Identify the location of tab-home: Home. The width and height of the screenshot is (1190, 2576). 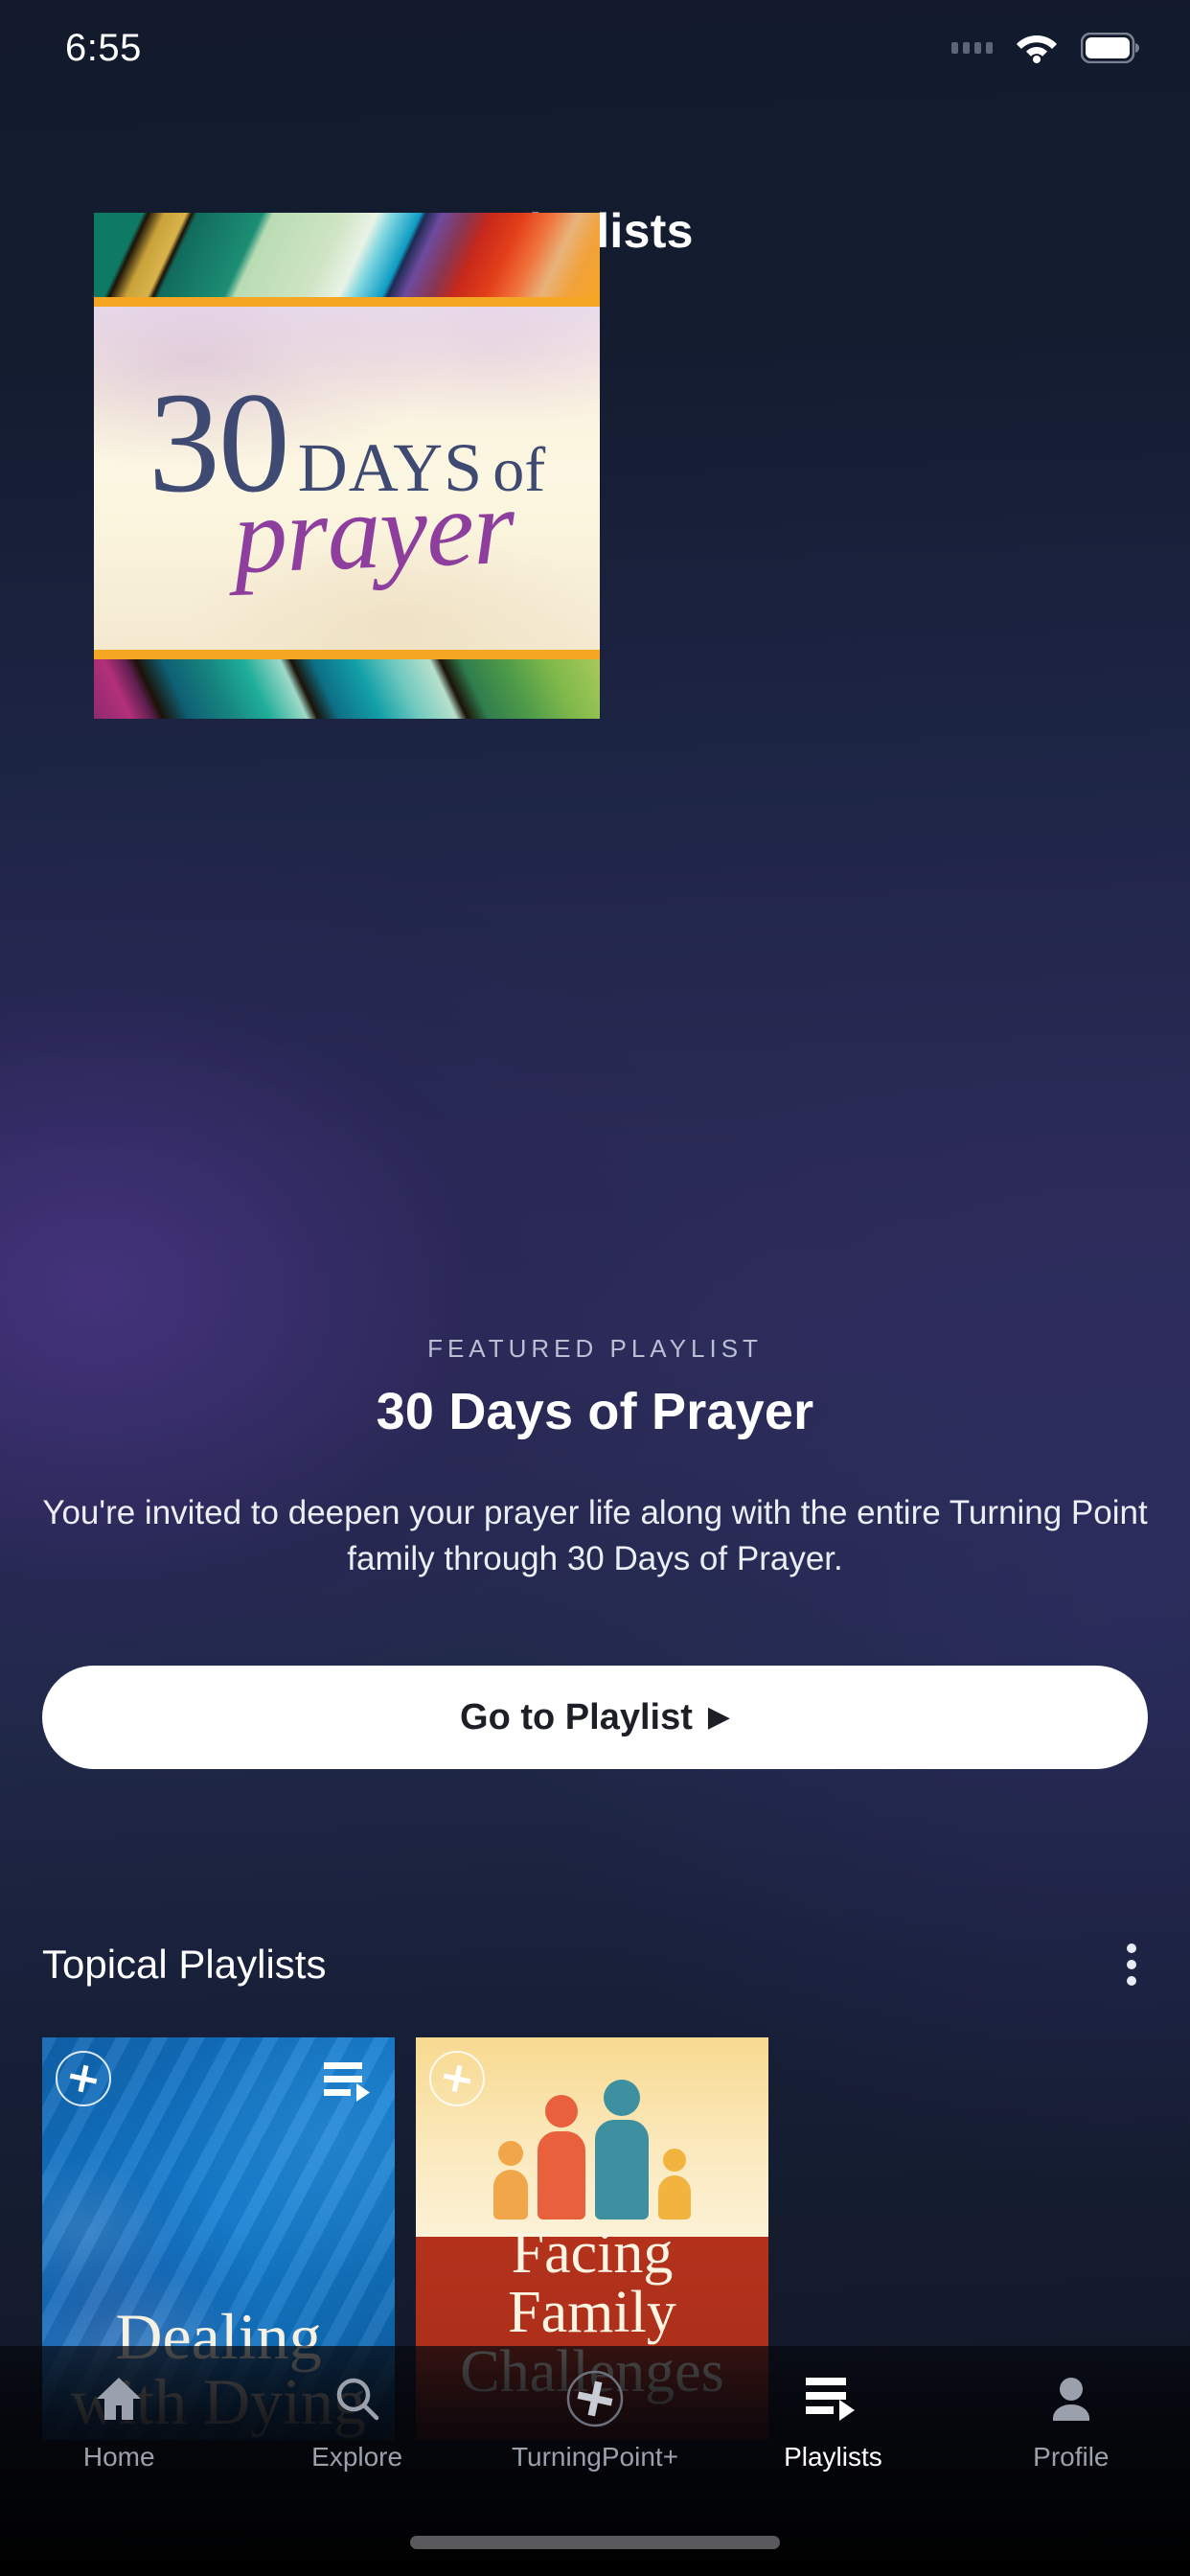
(119, 2420).